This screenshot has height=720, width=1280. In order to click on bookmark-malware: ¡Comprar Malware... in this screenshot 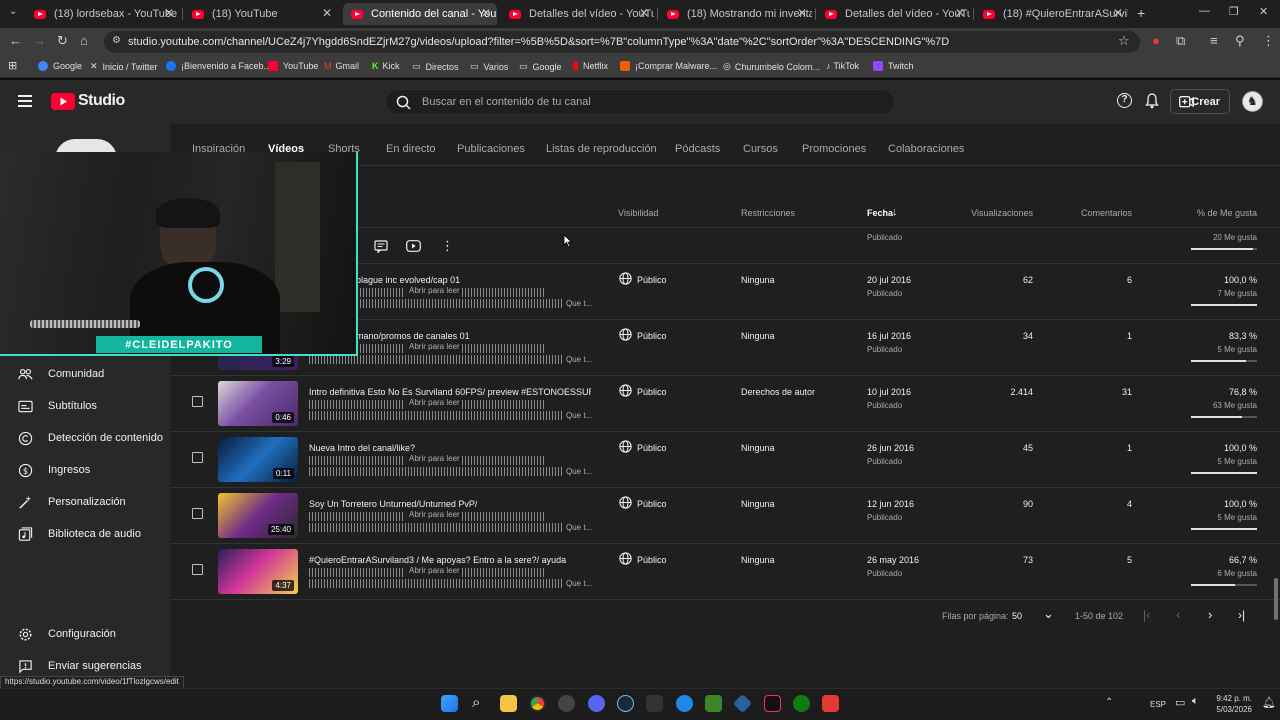, I will do `click(668, 66)`.